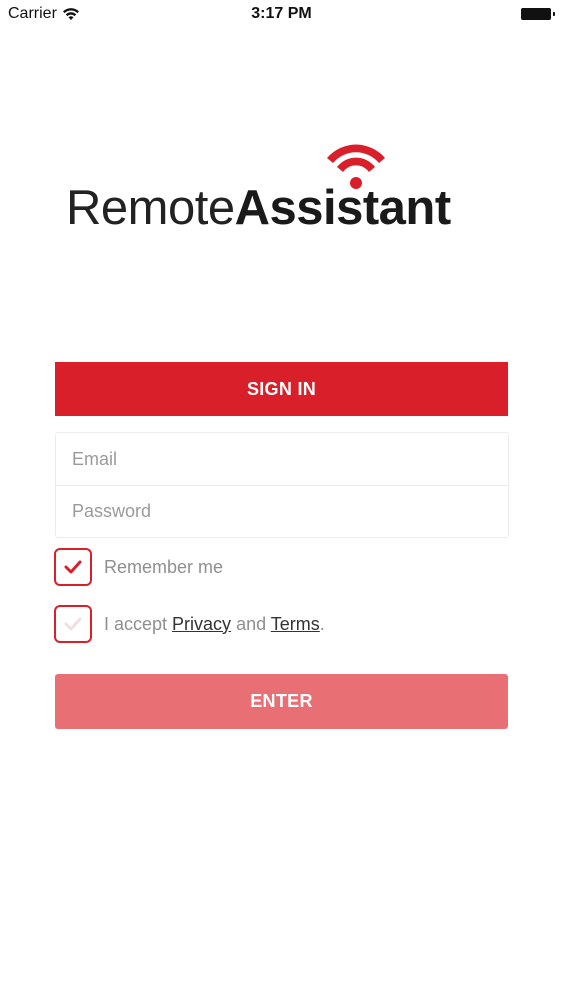  What do you see at coordinates (295, 624) in the screenshot?
I see `terms-link: Terms` at bounding box center [295, 624].